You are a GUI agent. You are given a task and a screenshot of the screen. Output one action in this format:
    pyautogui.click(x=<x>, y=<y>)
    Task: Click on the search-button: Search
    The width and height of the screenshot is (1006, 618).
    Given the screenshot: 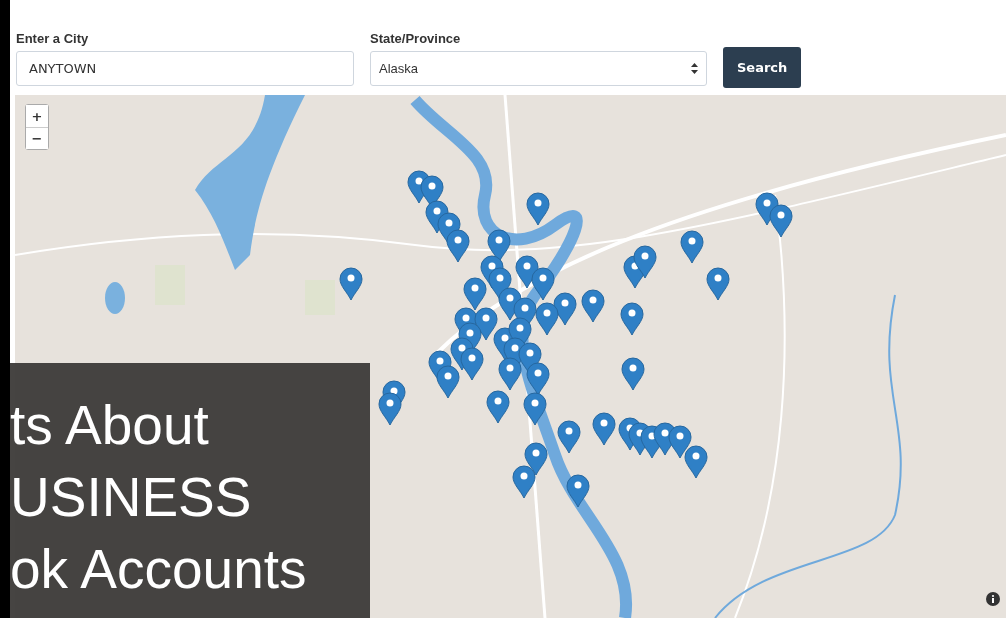 What is the action you would take?
    pyautogui.click(x=762, y=67)
    